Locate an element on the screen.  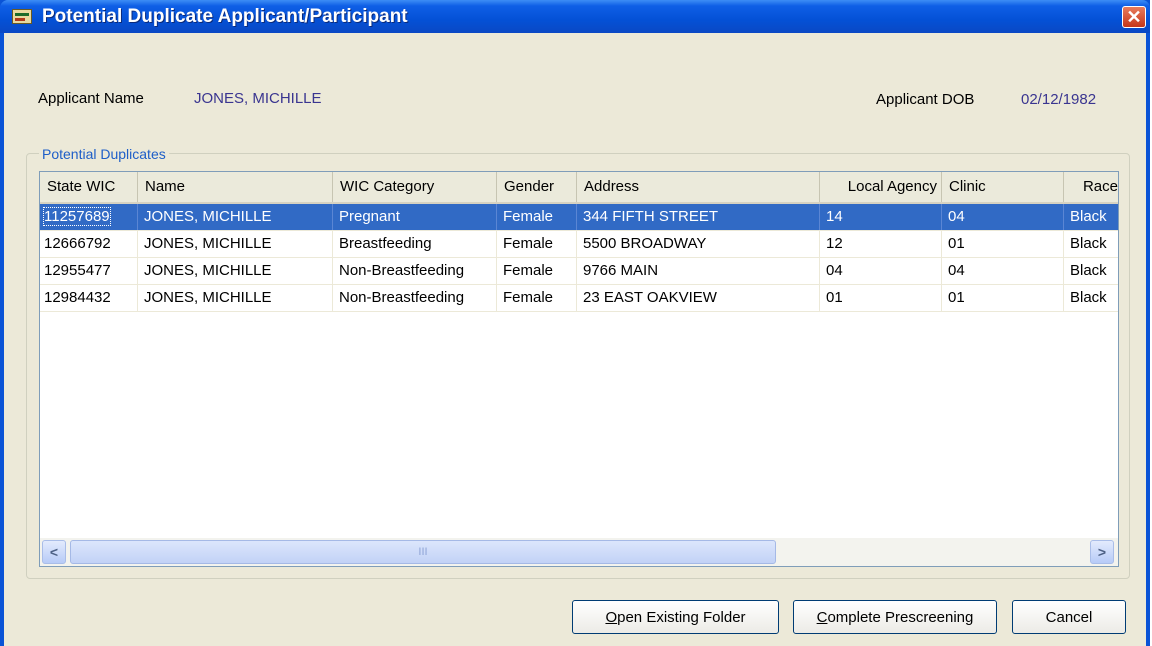
cell-state-wic: 11257689 is located at coordinates (89, 217).